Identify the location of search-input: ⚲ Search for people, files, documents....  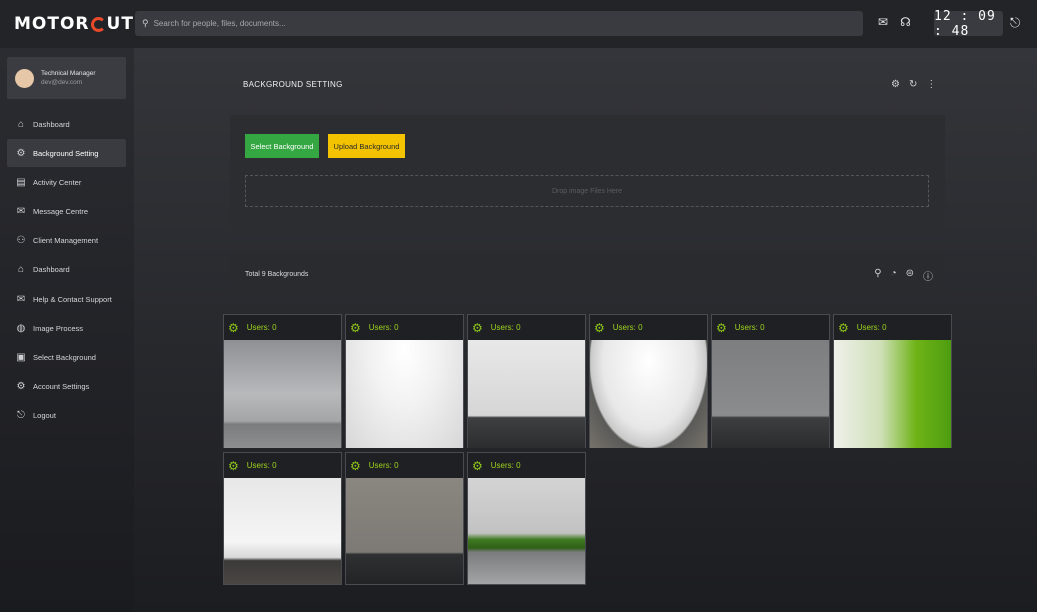
(499, 23).